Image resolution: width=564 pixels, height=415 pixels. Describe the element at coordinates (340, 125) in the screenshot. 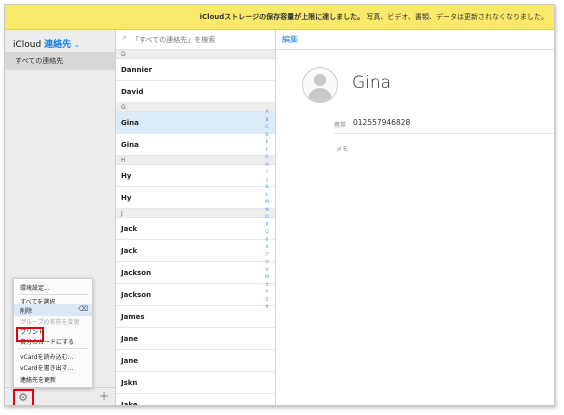

I see `phone-label: 携帯` at that location.